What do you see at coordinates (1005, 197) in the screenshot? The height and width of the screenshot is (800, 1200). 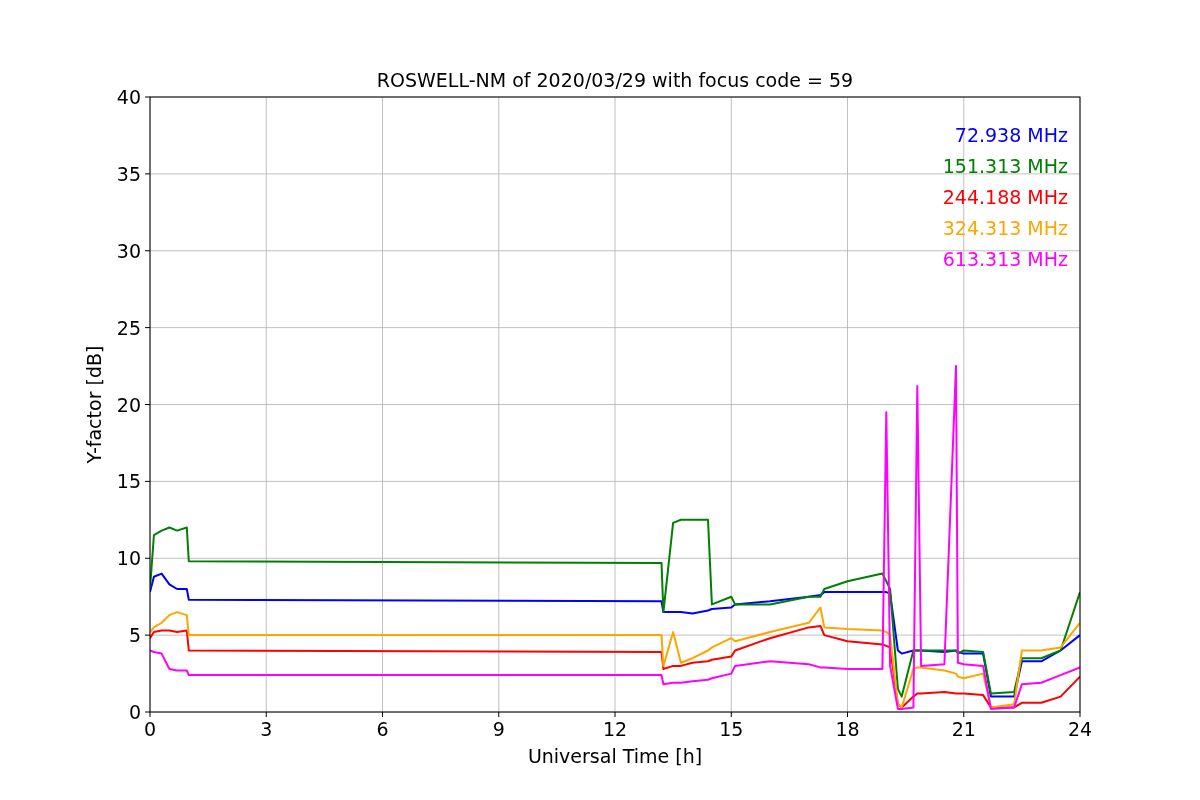 I see `legend-label: 244.188 MHz` at bounding box center [1005, 197].